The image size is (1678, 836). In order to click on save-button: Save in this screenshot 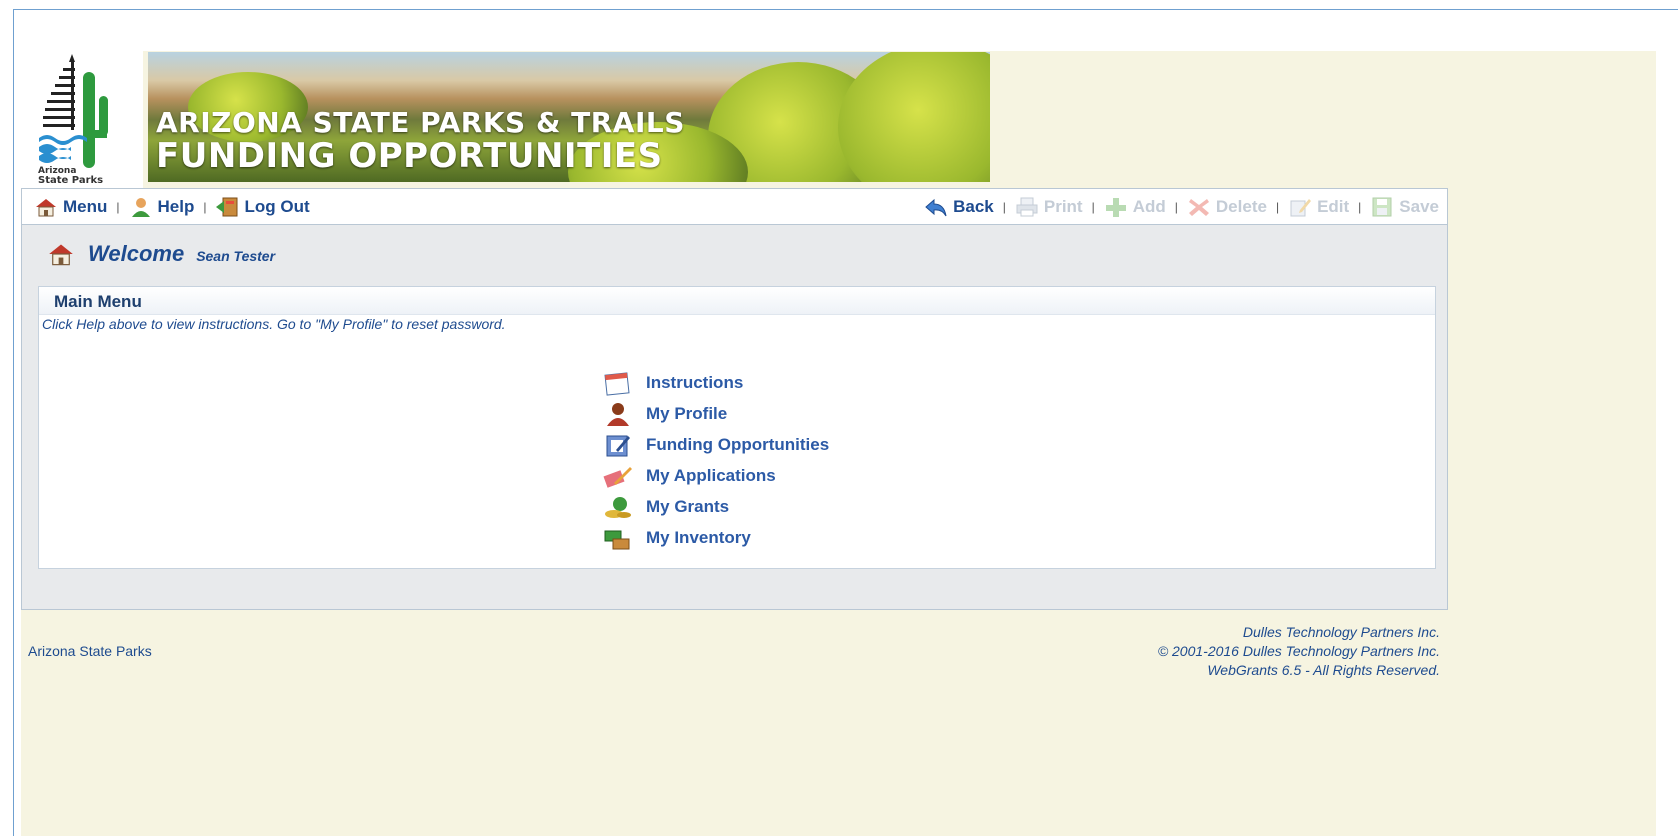, I will do `click(1404, 207)`.